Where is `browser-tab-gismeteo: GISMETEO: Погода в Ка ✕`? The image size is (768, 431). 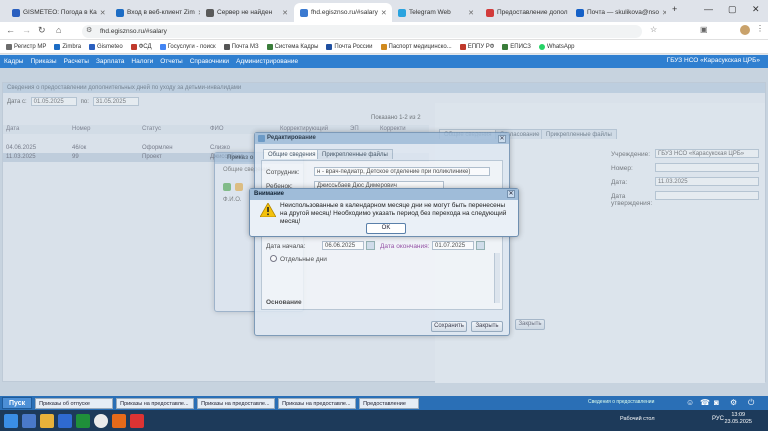 browser-tab-gismeteo: GISMETEO: Погода в Ка ✕ is located at coordinates (58, 12).